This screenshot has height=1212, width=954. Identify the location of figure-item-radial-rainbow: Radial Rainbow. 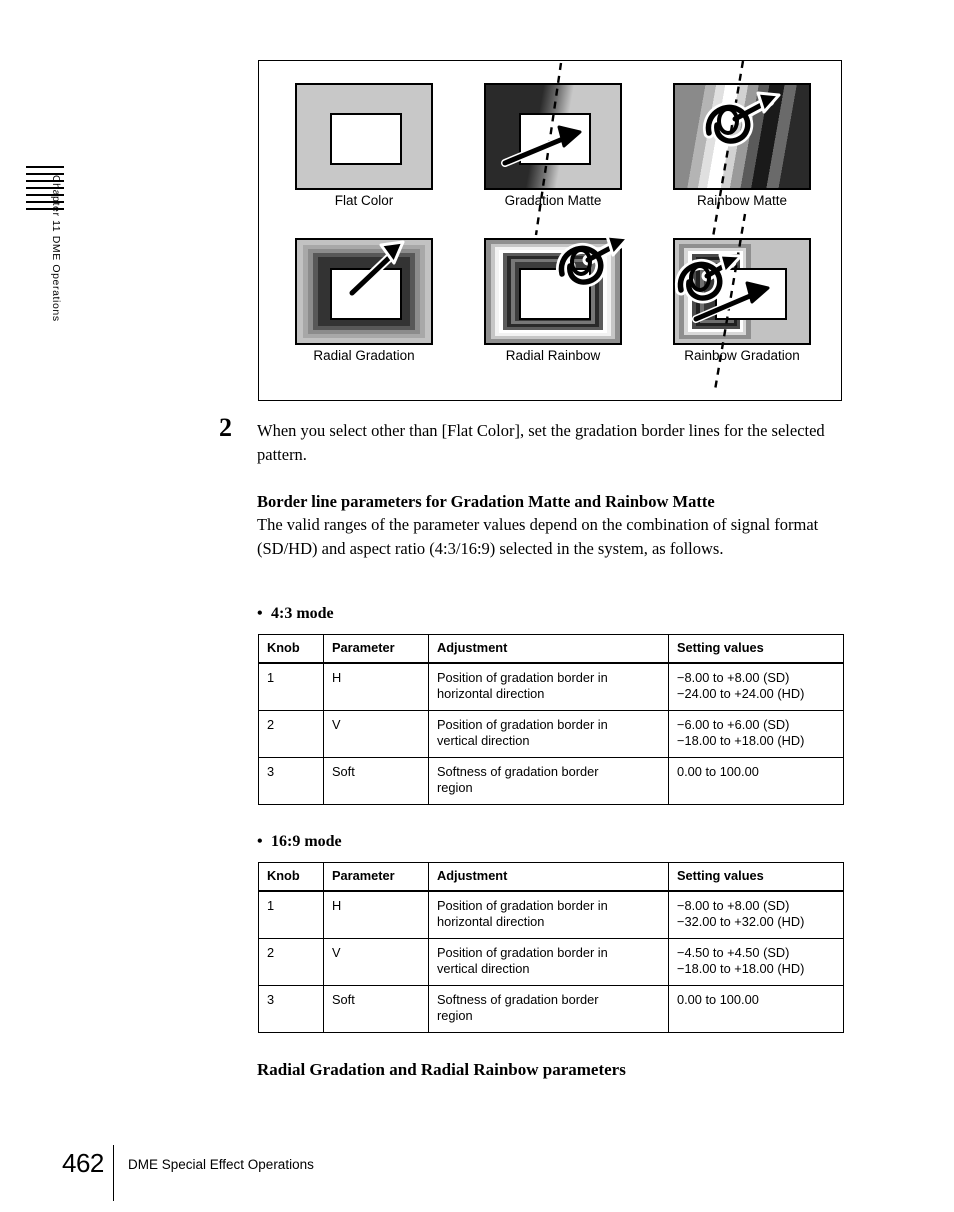
(553, 316).